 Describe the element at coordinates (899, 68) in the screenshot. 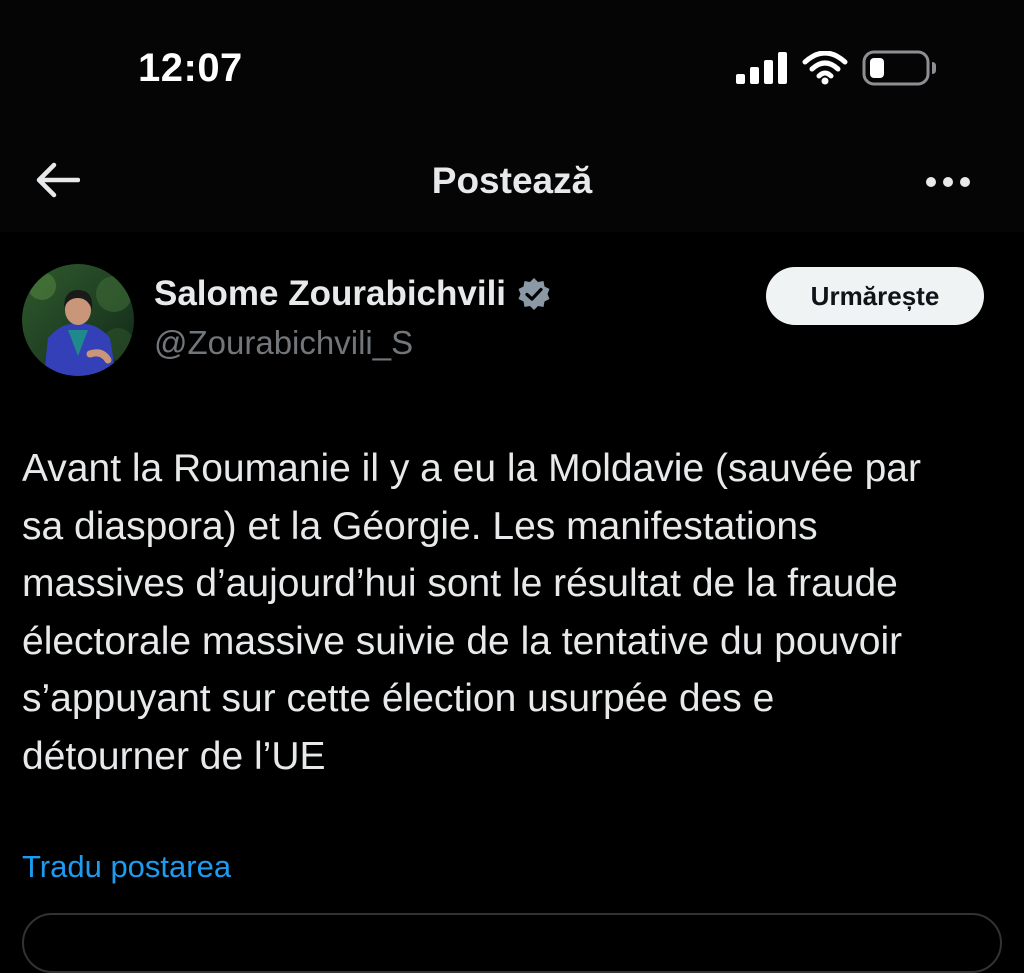

I see `battery-icon` at that location.